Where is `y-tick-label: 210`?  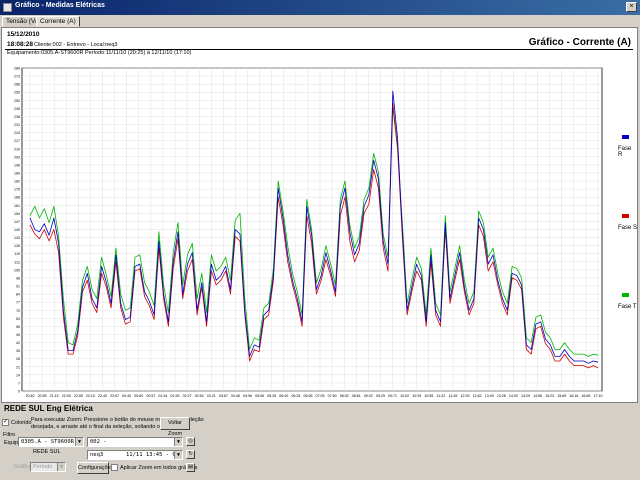 y-tick-label: 210 is located at coordinates (17, 149).